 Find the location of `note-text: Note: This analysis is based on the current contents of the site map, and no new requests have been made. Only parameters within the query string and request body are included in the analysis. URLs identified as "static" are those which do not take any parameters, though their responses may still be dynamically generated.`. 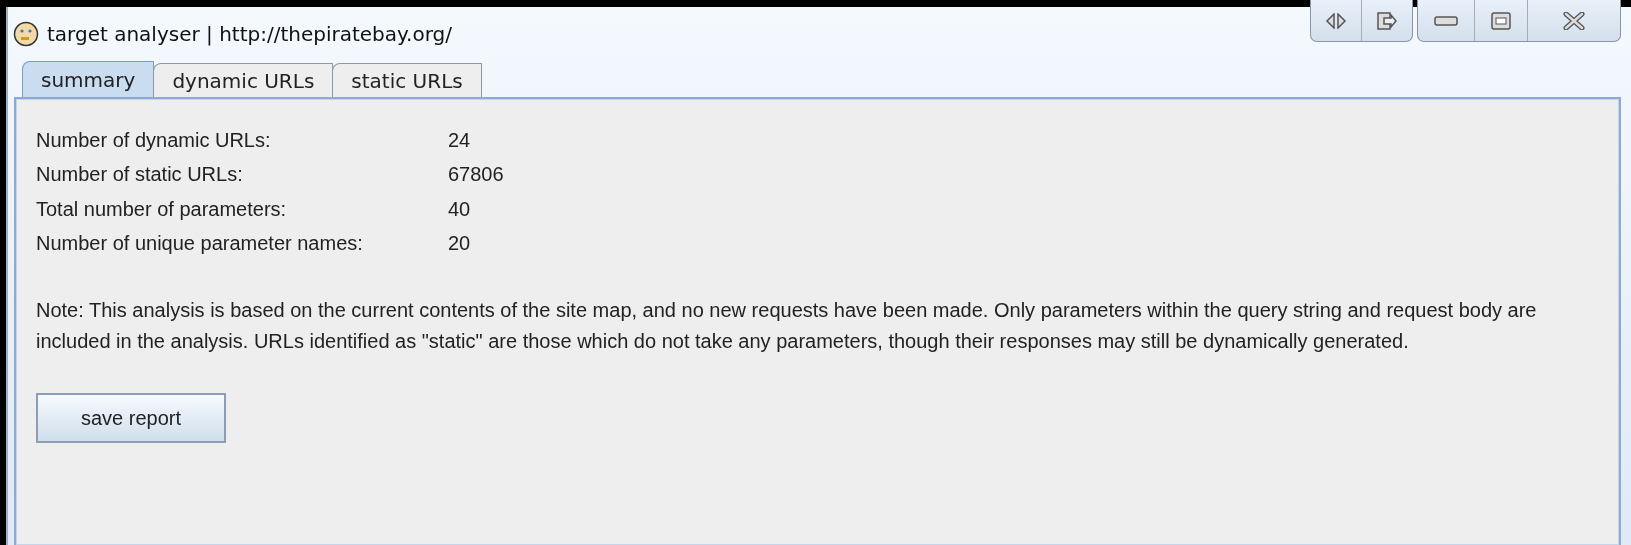

note-text: Note: This analysis is based on the current contents of the site map, and no new requests have been made. Only parameters within the query string and request body are included in the analysis. URLs identified as "static" are those which do not take any parameters, though their responses may still be dynamically generated. is located at coordinates (787, 326).